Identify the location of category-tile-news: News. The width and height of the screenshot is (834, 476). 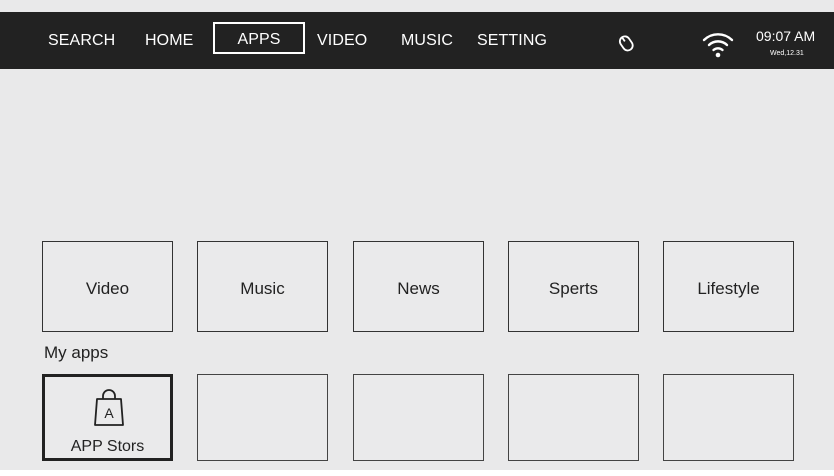
(418, 286).